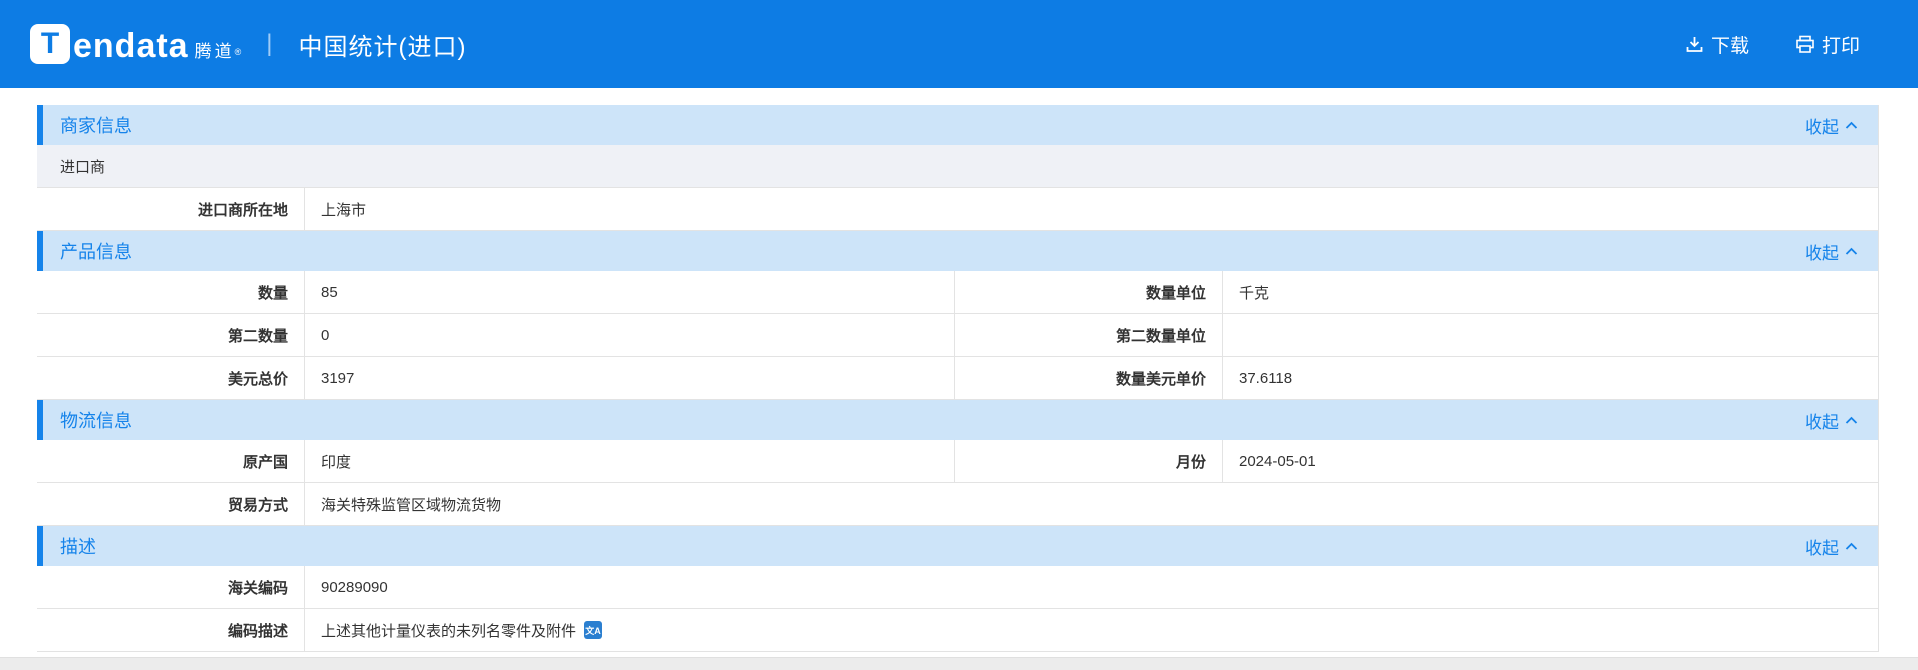 This screenshot has width=1918, height=670. What do you see at coordinates (171, 209) in the screenshot?
I see `field-label: 进口商所在地` at bounding box center [171, 209].